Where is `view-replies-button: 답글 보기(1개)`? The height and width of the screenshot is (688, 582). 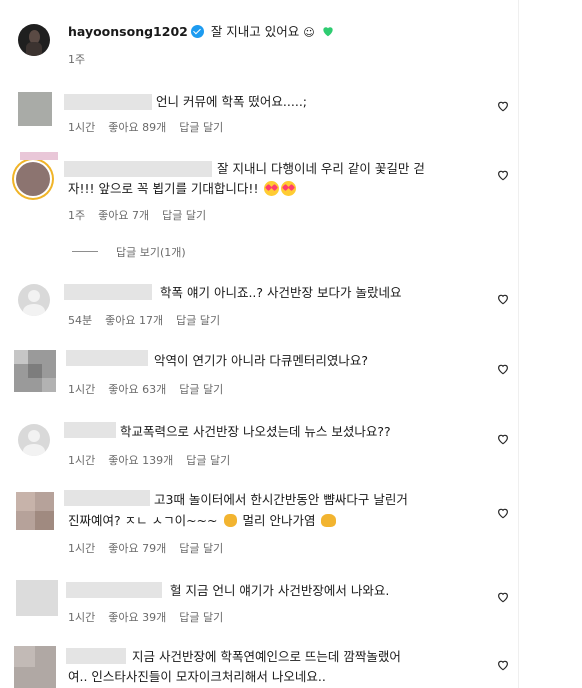 view-replies-button: 답글 보기(1개) is located at coordinates (151, 252).